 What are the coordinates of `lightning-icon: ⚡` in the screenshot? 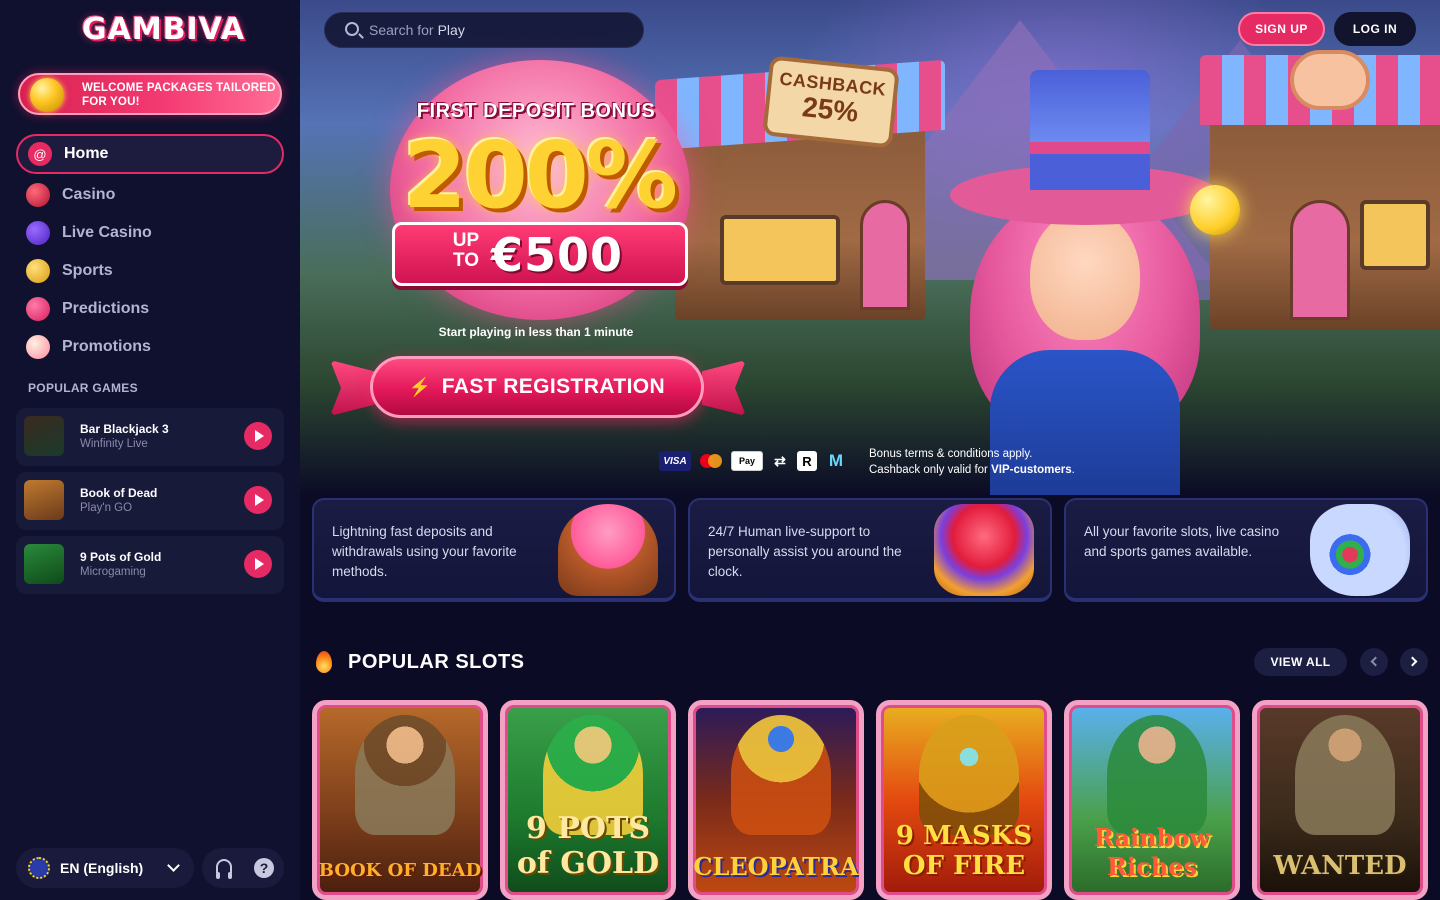 It's located at (420, 386).